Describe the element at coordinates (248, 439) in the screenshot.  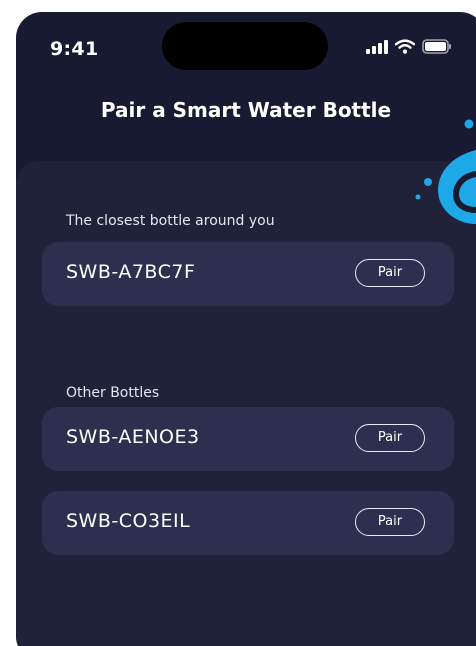
I see `bottle-row: SWB-AENOE3 Pair` at that location.